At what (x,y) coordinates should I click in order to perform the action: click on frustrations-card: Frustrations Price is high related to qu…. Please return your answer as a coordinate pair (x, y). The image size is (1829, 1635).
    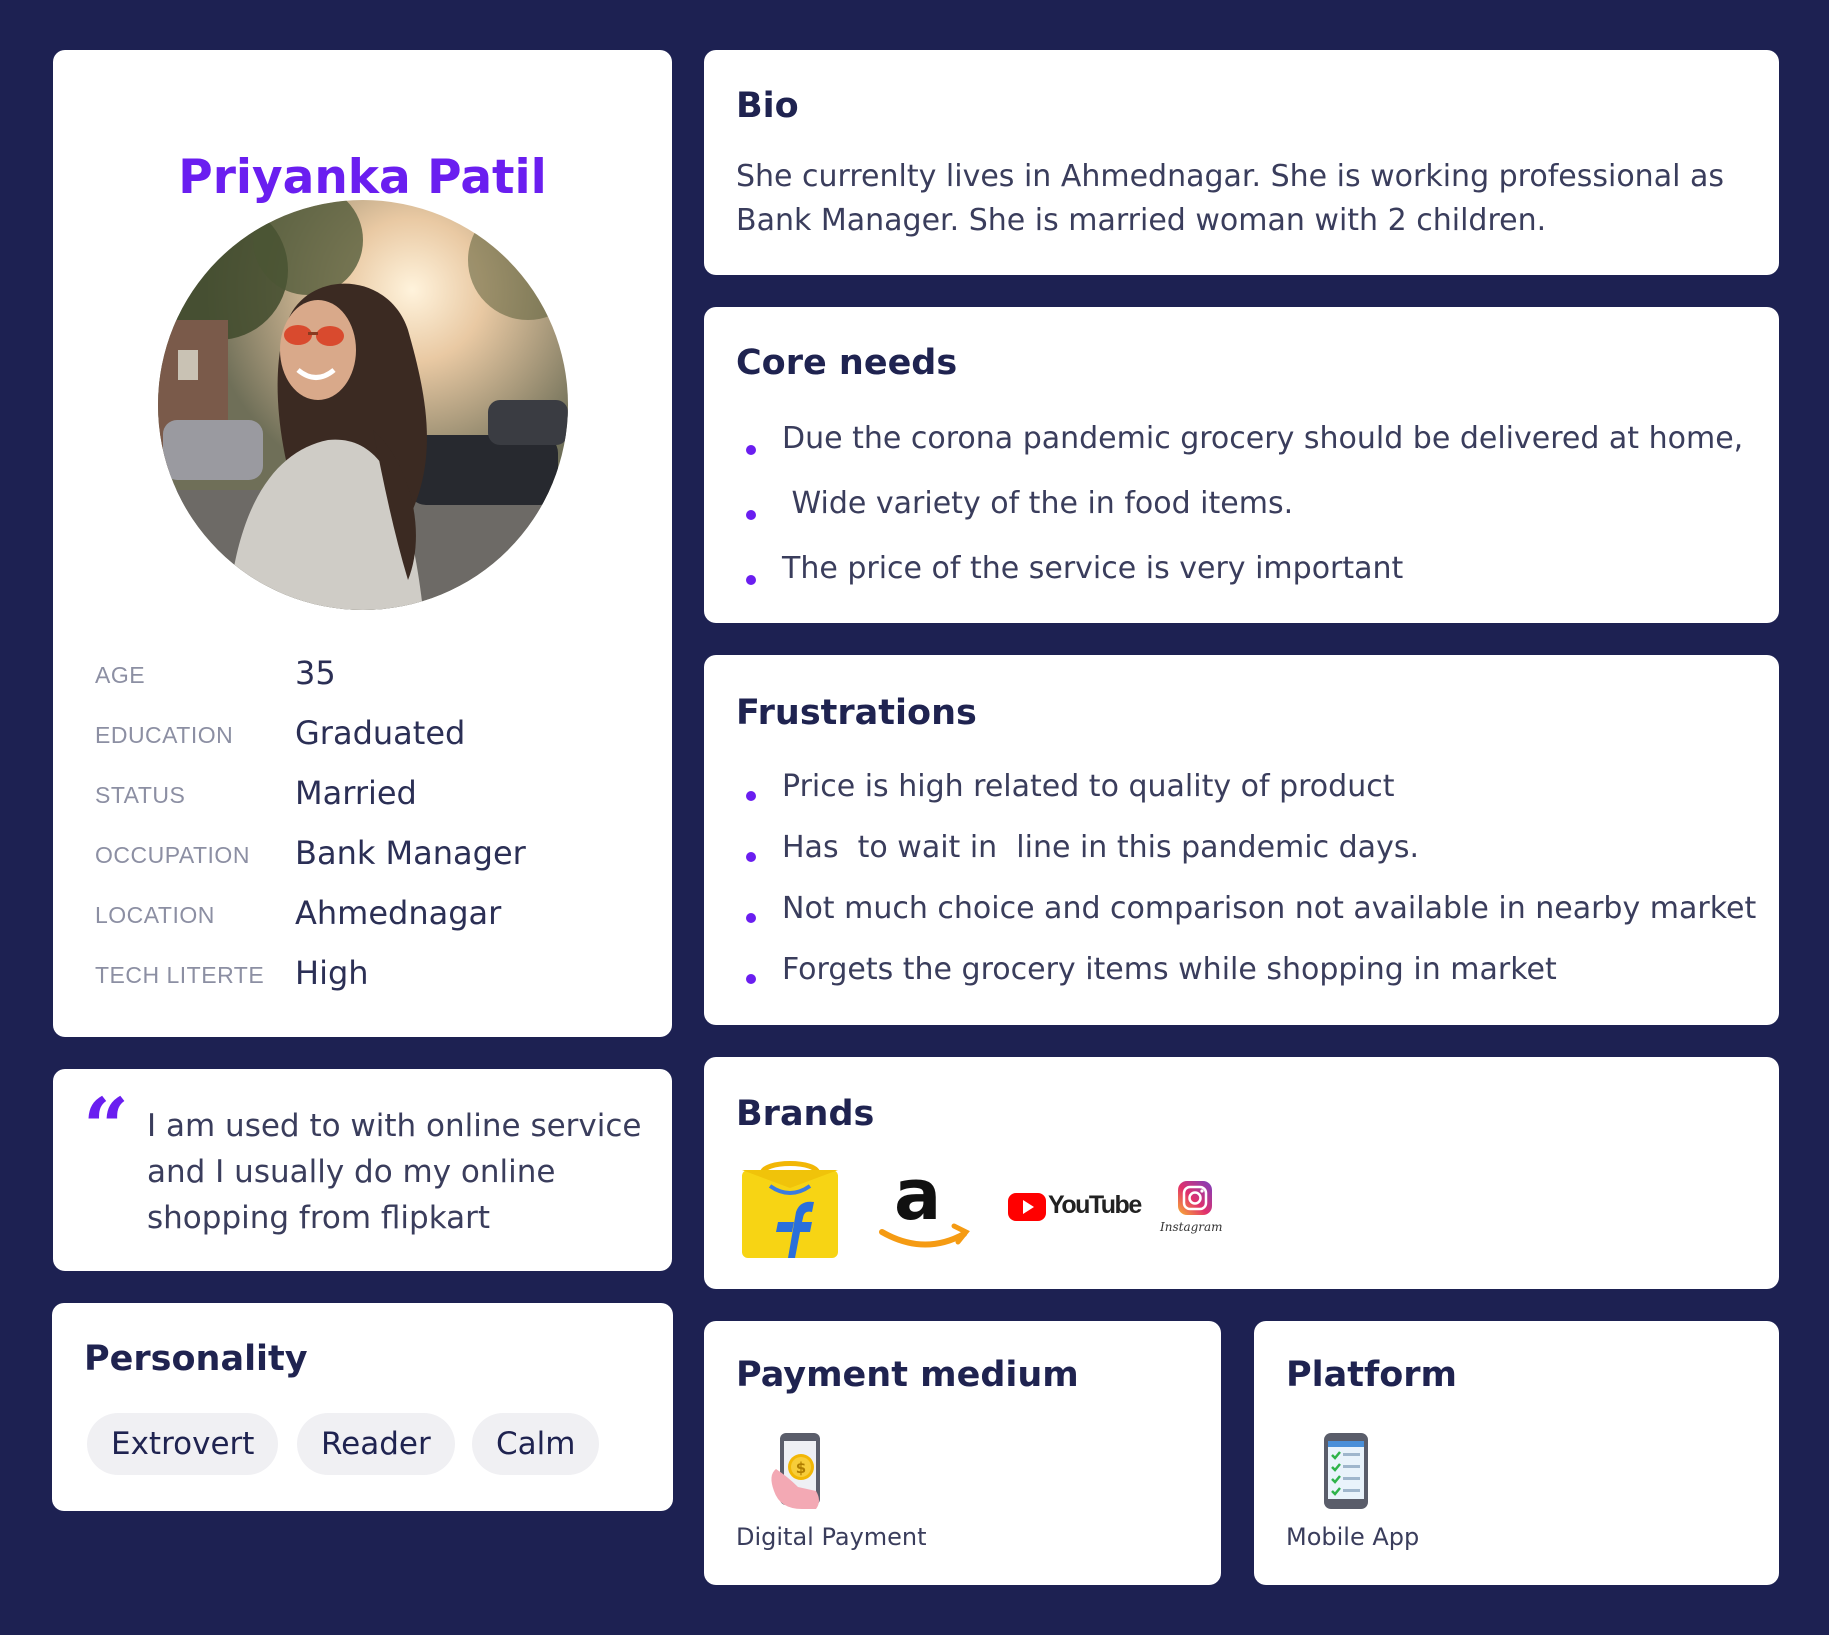
    Looking at the image, I should click on (1241, 840).